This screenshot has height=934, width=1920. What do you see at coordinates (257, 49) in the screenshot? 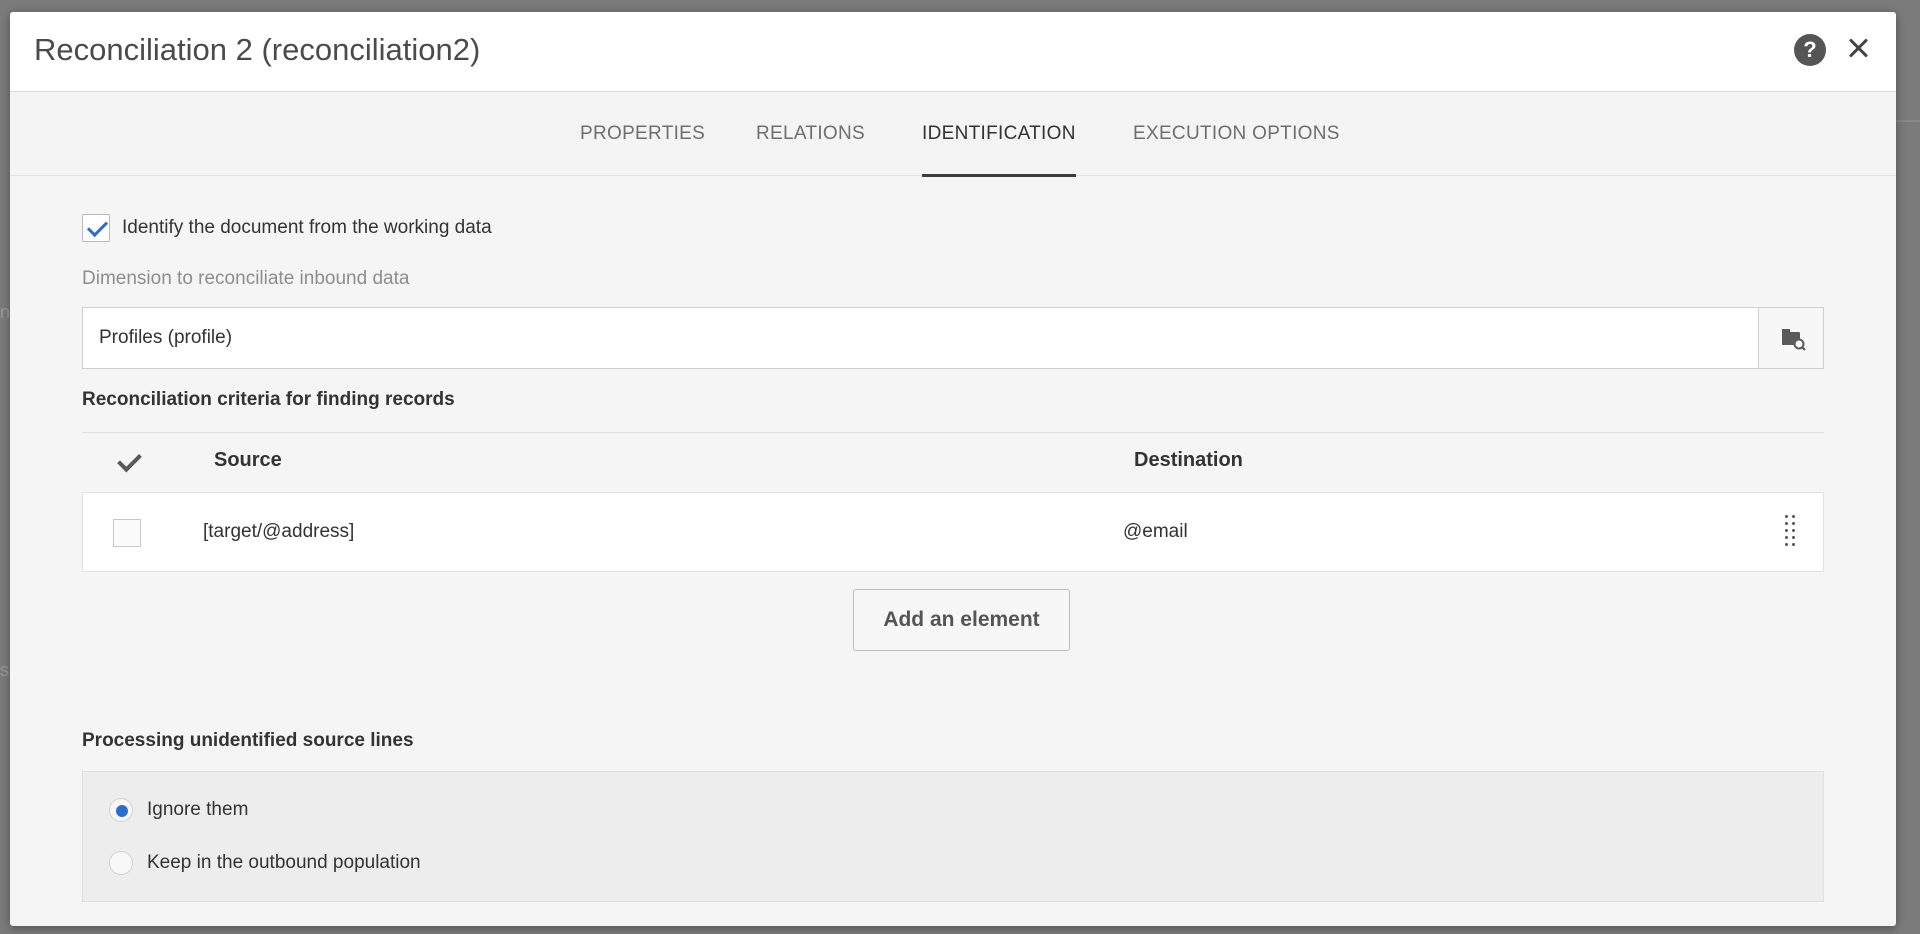
I see `dialog-title: Reconciliation 2 (reconciliation2)` at bounding box center [257, 49].